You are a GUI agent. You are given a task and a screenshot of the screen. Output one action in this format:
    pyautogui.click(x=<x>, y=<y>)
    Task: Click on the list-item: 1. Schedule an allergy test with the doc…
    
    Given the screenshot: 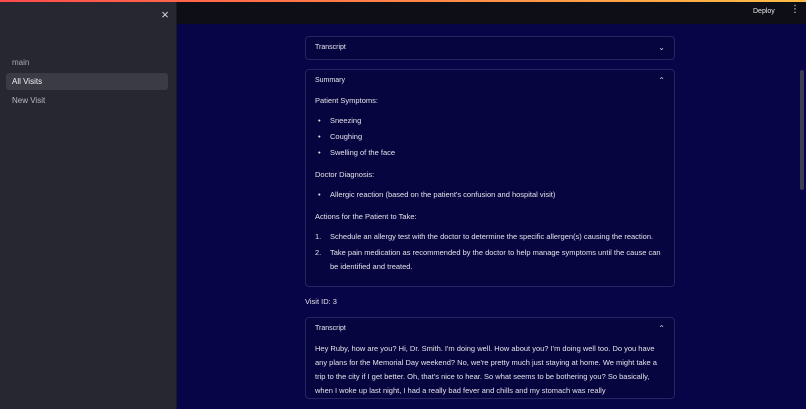 What is the action you would take?
    pyautogui.click(x=490, y=237)
    